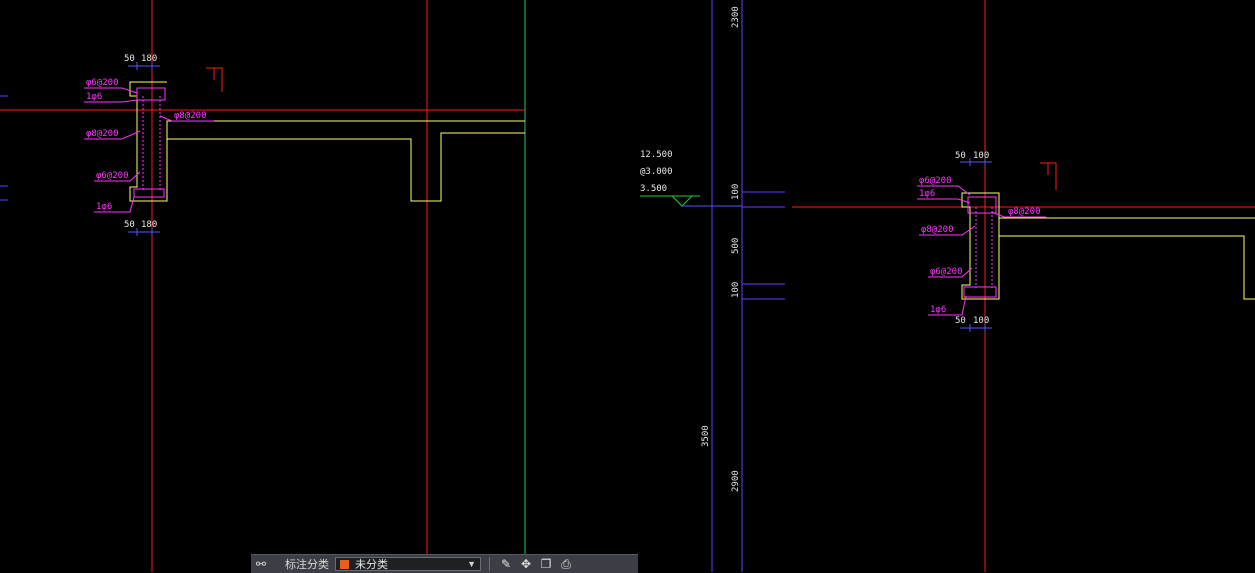  I want to click on right-stirrup-top, so click(982, 205).